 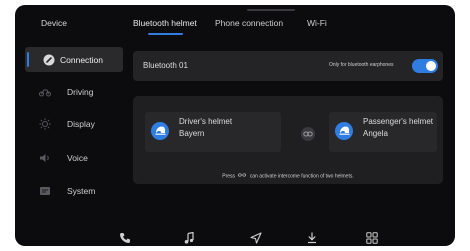 I want to click on tab-wifi: Wi-Fi, so click(x=317, y=23).